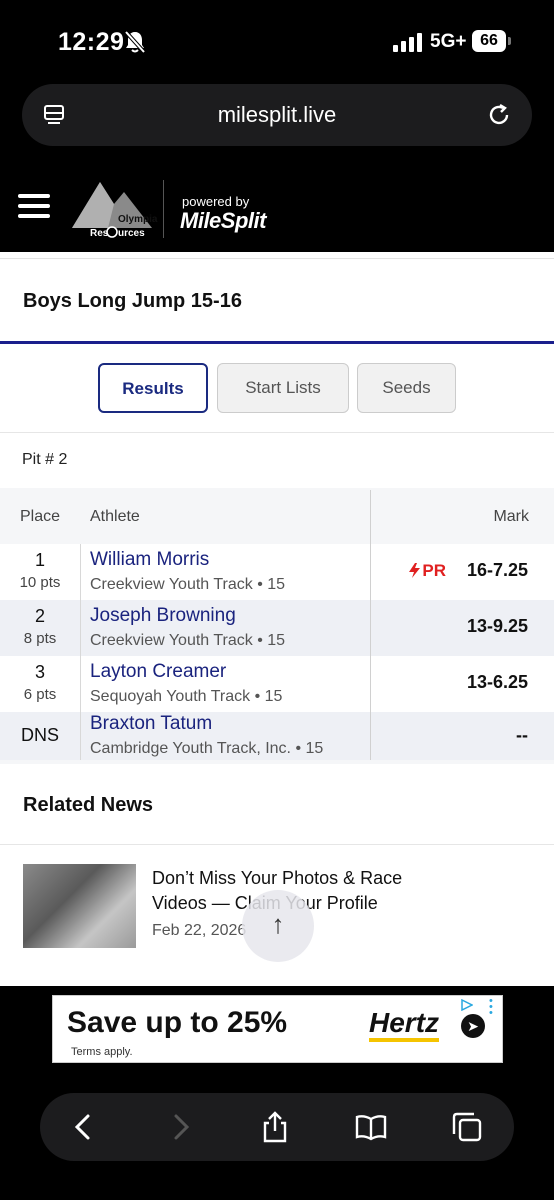 The height and width of the screenshot is (1200, 554). Describe the element at coordinates (79, 906) in the screenshot. I see `news-thumbnail` at that location.